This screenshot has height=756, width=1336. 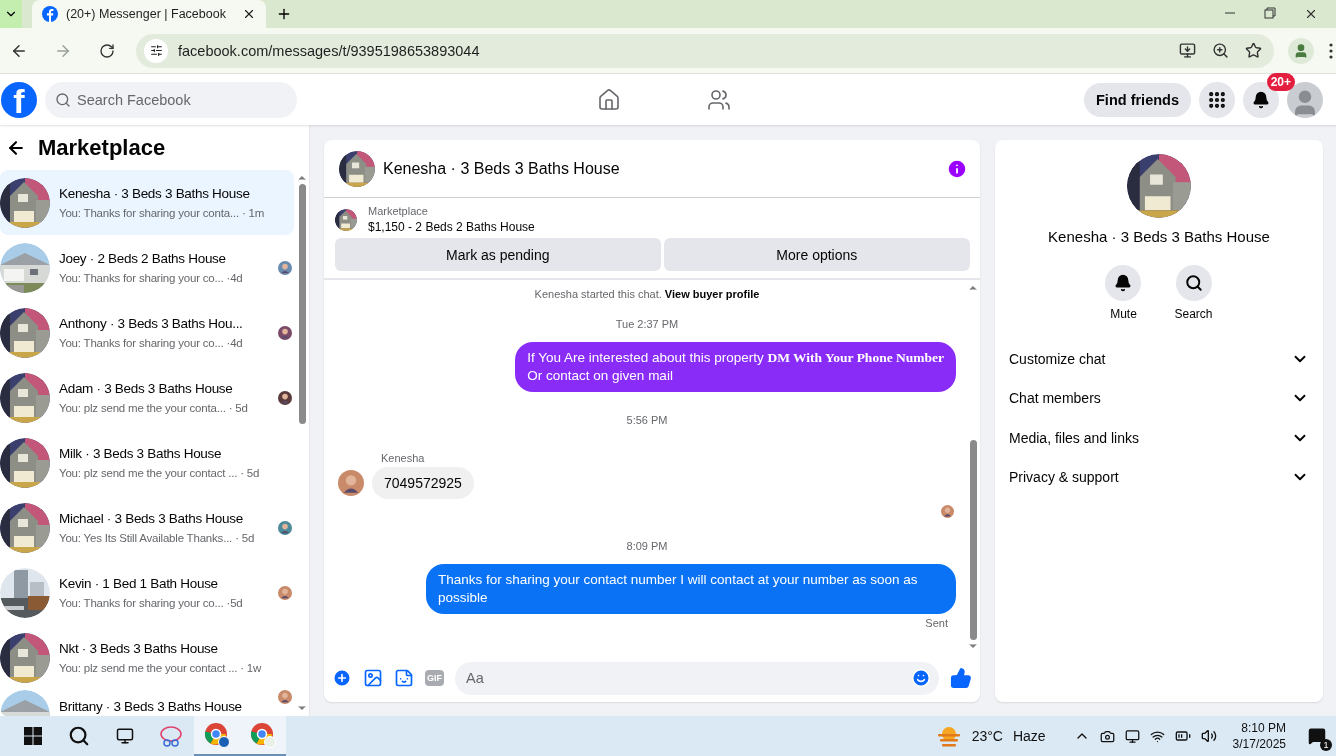 What do you see at coordinates (1270, 13) in the screenshot?
I see `restore-icon` at bounding box center [1270, 13].